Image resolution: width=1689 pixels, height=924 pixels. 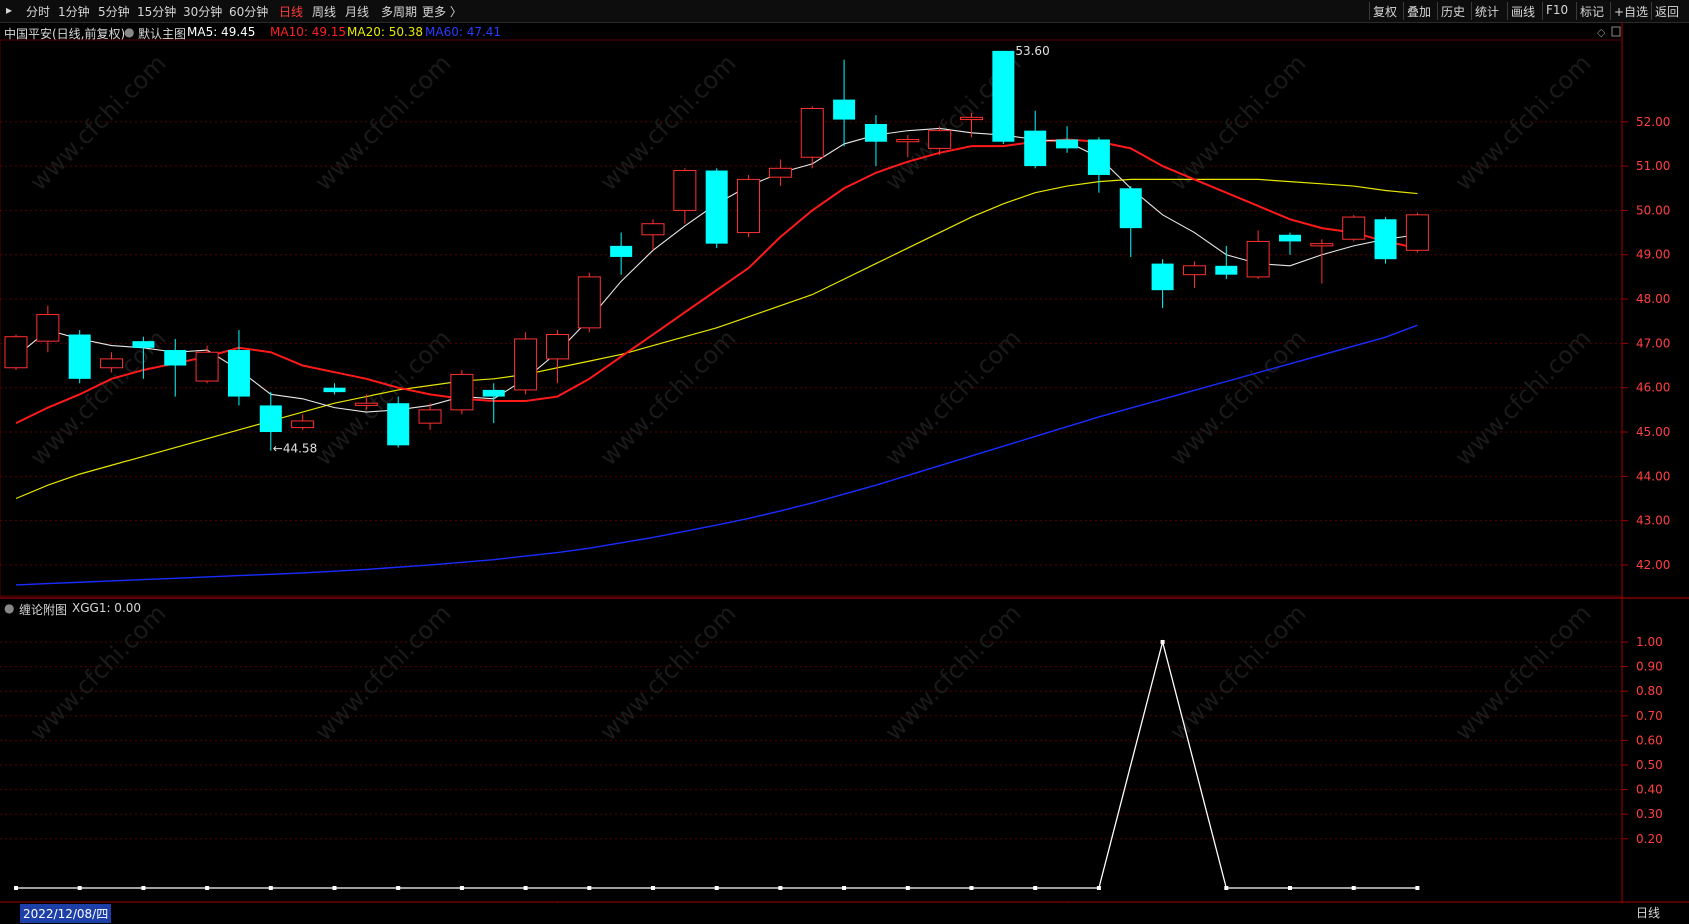 What do you see at coordinates (442, 11) in the screenshot?
I see `period-tab-10: 更多 〉` at bounding box center [442, 11].